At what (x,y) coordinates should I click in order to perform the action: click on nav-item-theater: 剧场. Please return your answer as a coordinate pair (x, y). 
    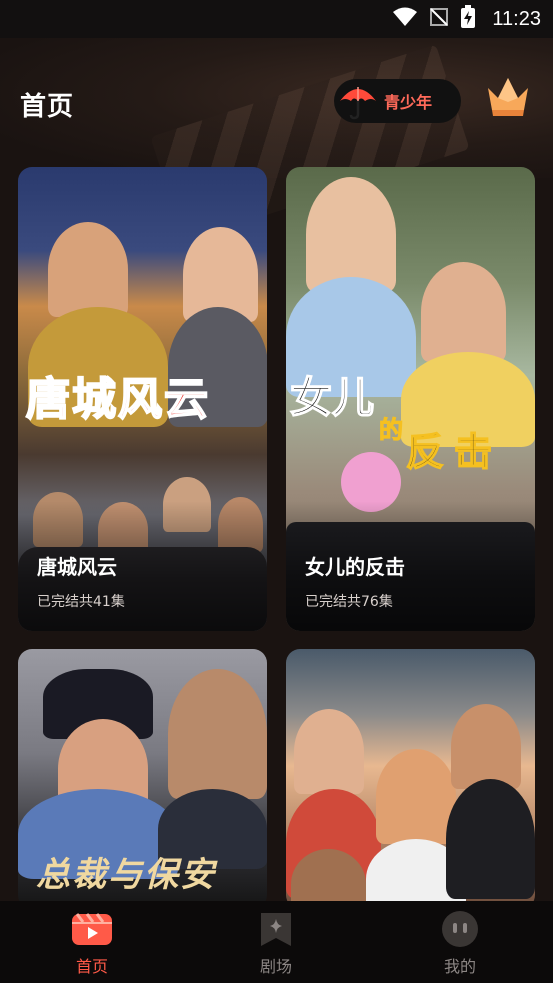
    Looking at the image, I should click on (276, 942).